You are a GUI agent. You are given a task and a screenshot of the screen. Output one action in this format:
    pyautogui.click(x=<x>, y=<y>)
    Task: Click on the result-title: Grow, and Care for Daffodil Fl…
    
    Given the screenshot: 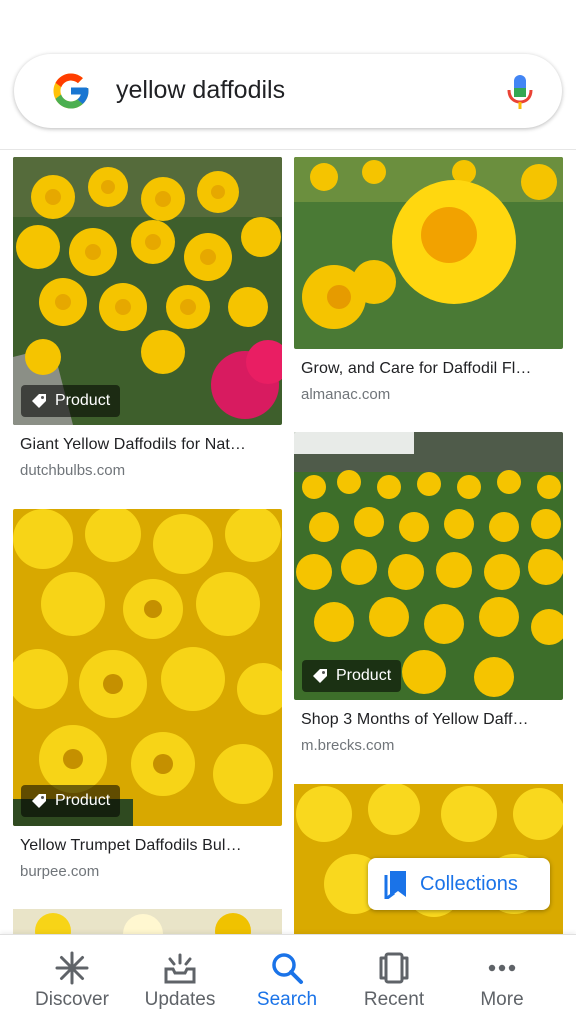 What is the action you would take?
    pyautogui.click(x=416, y=369)
    